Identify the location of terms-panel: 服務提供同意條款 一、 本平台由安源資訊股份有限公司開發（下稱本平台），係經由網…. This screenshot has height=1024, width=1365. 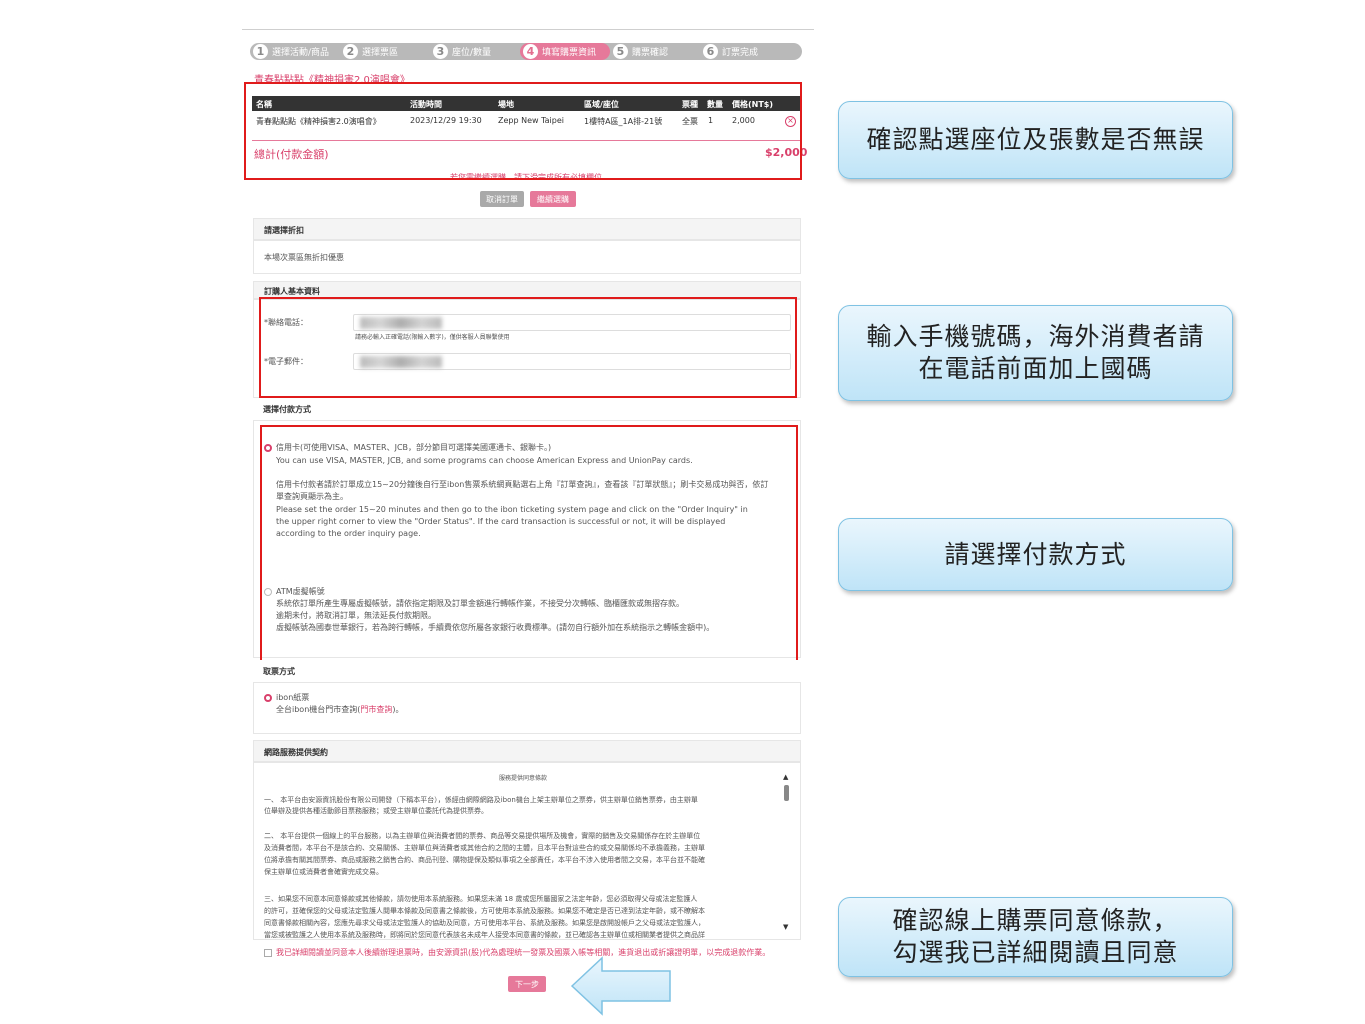
(527, 851).